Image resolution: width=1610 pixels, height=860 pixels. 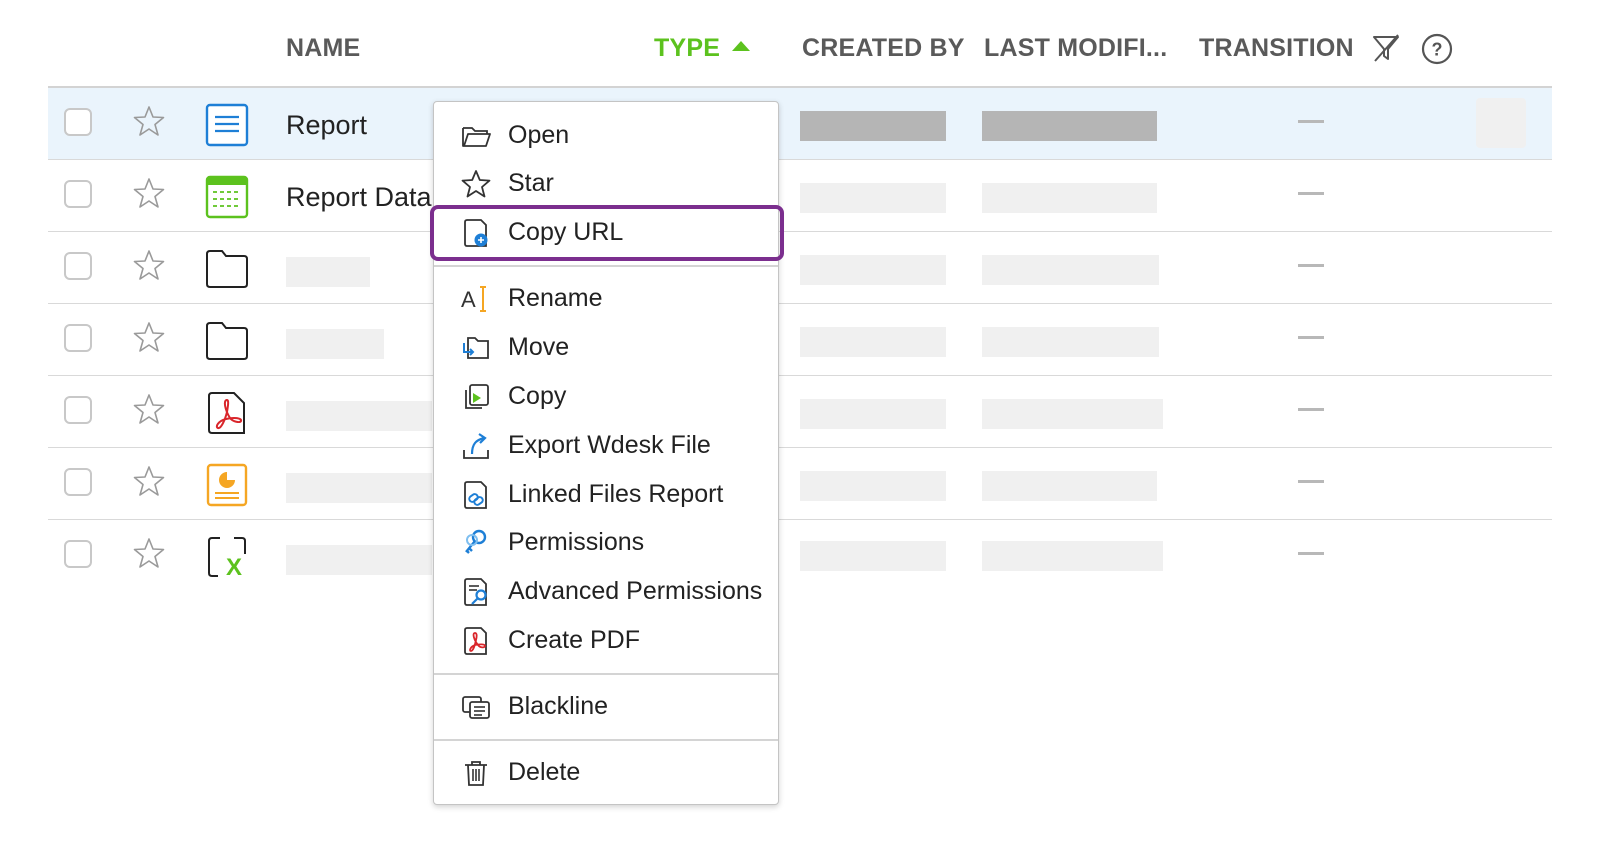 What do you see at coordinates (544, 772) in the screenshot?
I see `menu-item-label: Delete` at bounding box center [544, 772].